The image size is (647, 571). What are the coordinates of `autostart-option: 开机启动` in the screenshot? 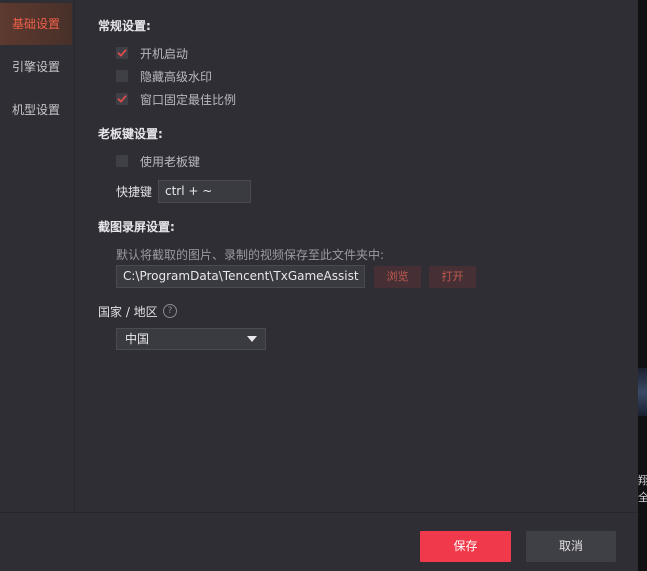 It's located at (152, 53).